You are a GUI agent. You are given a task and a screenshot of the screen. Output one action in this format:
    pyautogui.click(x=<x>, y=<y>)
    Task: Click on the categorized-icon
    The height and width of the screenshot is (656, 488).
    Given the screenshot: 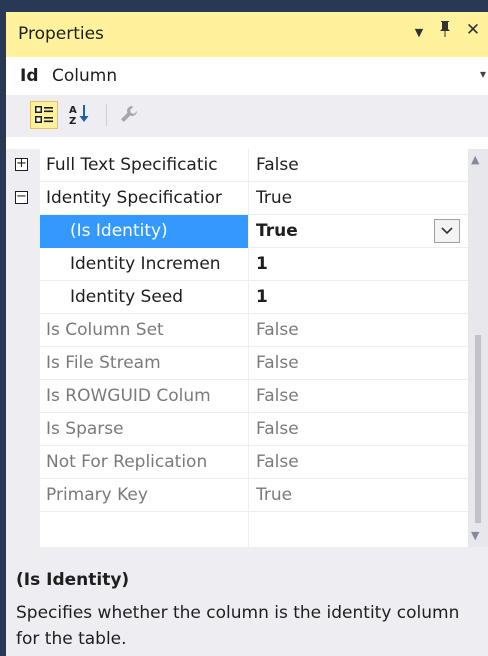 What is the action you would take?
    pyautogui.click(x=44, y=114)
    